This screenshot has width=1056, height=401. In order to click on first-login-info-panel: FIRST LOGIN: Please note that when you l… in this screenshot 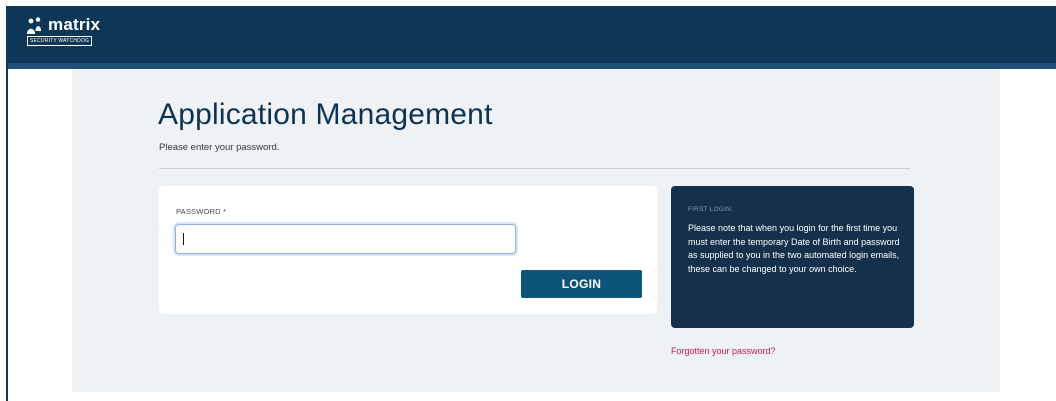, I will do `click(792, 257)`.